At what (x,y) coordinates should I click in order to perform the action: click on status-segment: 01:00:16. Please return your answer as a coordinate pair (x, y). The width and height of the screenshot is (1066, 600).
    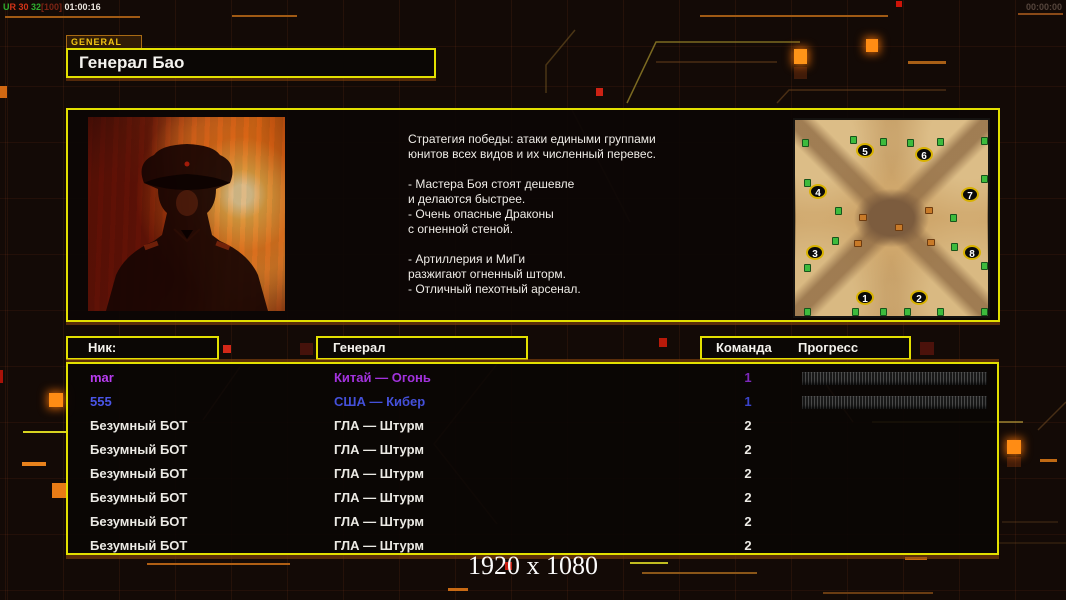
    Looking at the image, I should click on (82, 7).